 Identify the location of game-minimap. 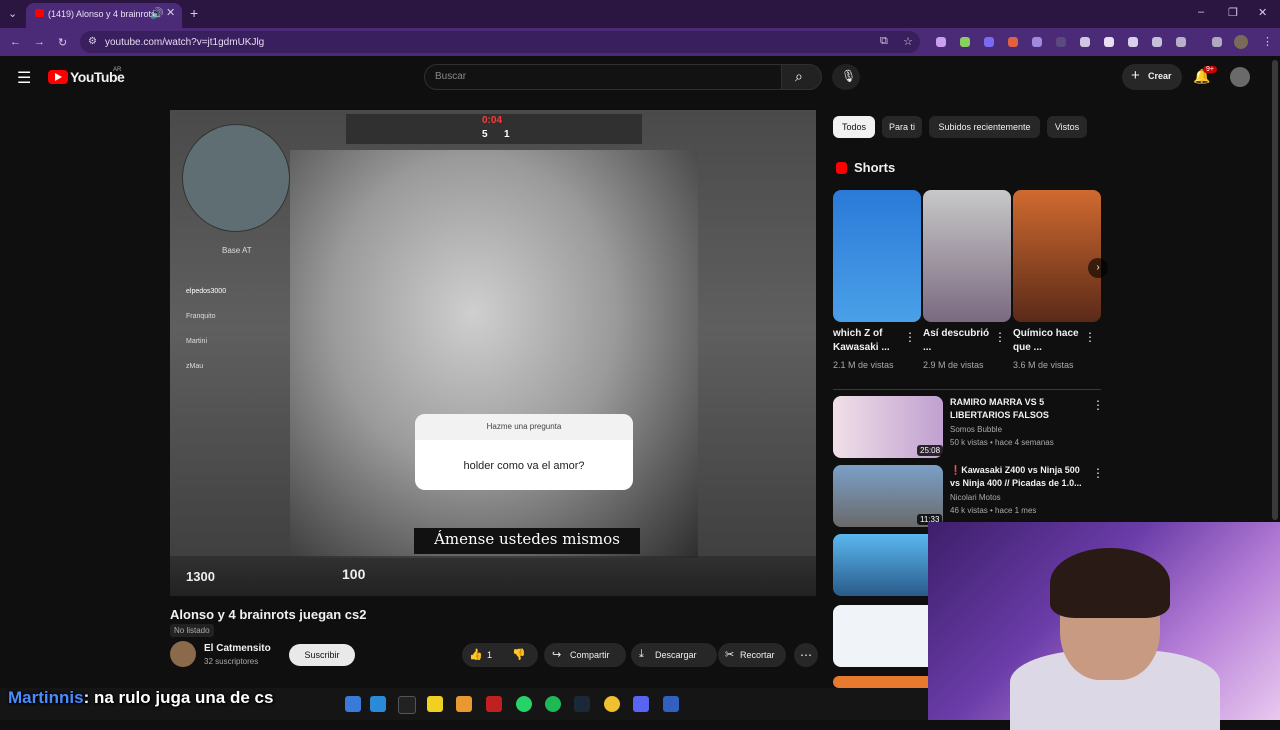
(236, 178).